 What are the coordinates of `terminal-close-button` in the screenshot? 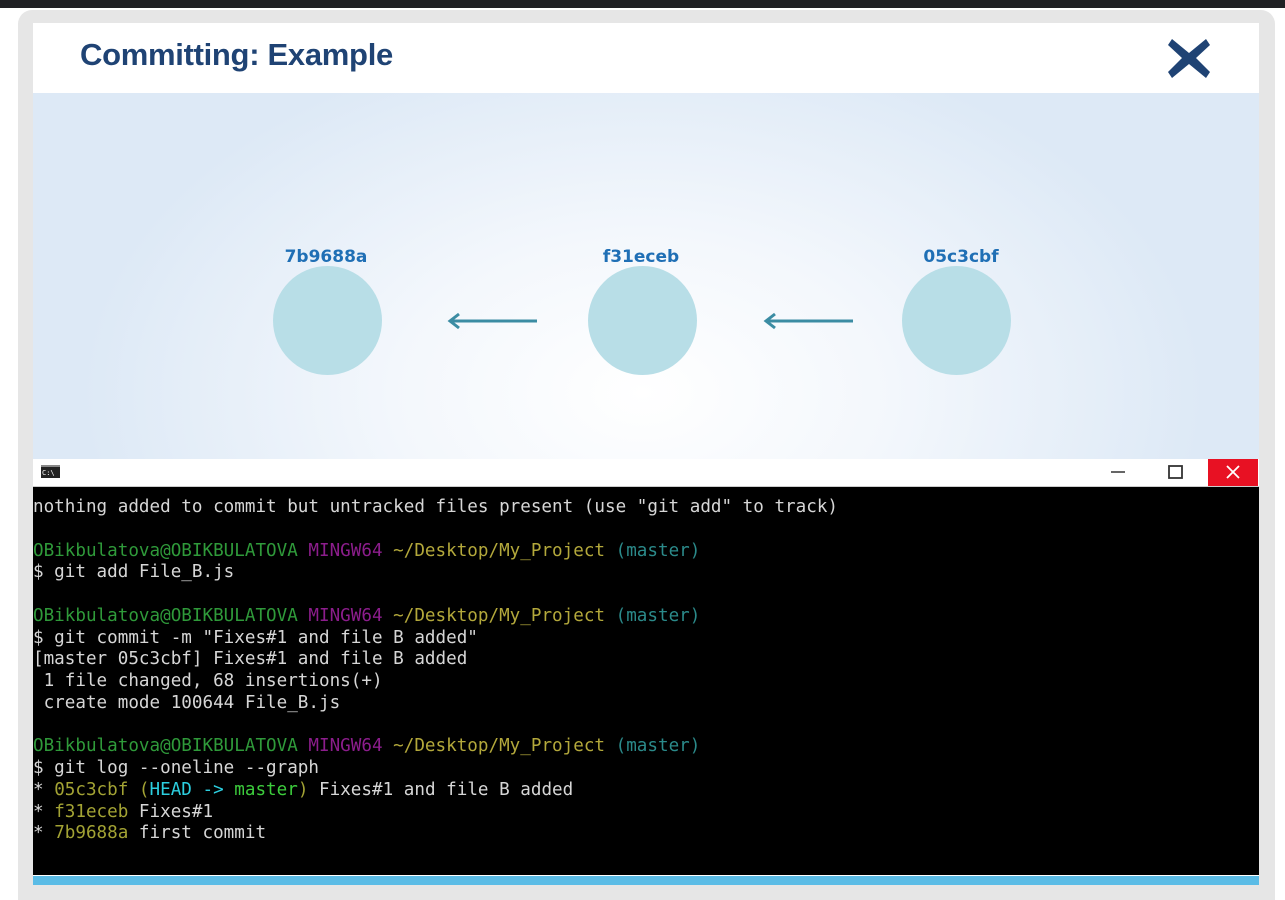 It's located at (1233, 472).